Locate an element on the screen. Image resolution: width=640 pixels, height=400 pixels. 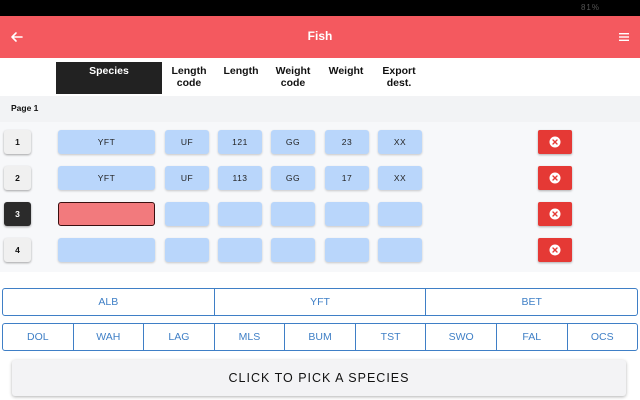
species-option: ALB is located at coordinates (109, 302).